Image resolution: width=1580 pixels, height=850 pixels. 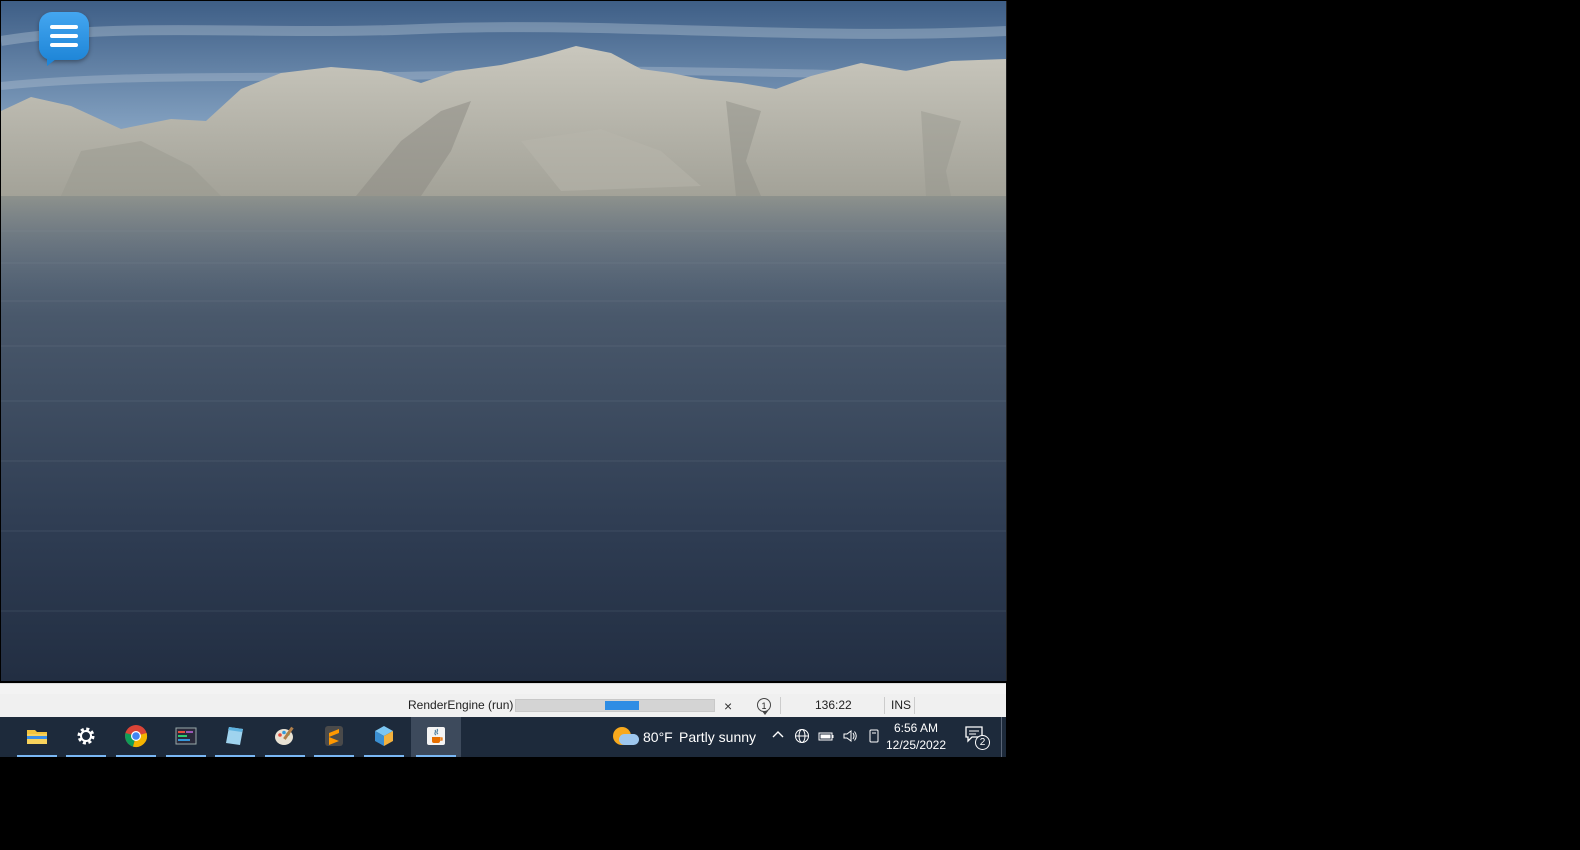 What do you see at coordinates (833, 705) in the screenshot?
I see `caret-position: 136:22` at bounding box center [833, 705].